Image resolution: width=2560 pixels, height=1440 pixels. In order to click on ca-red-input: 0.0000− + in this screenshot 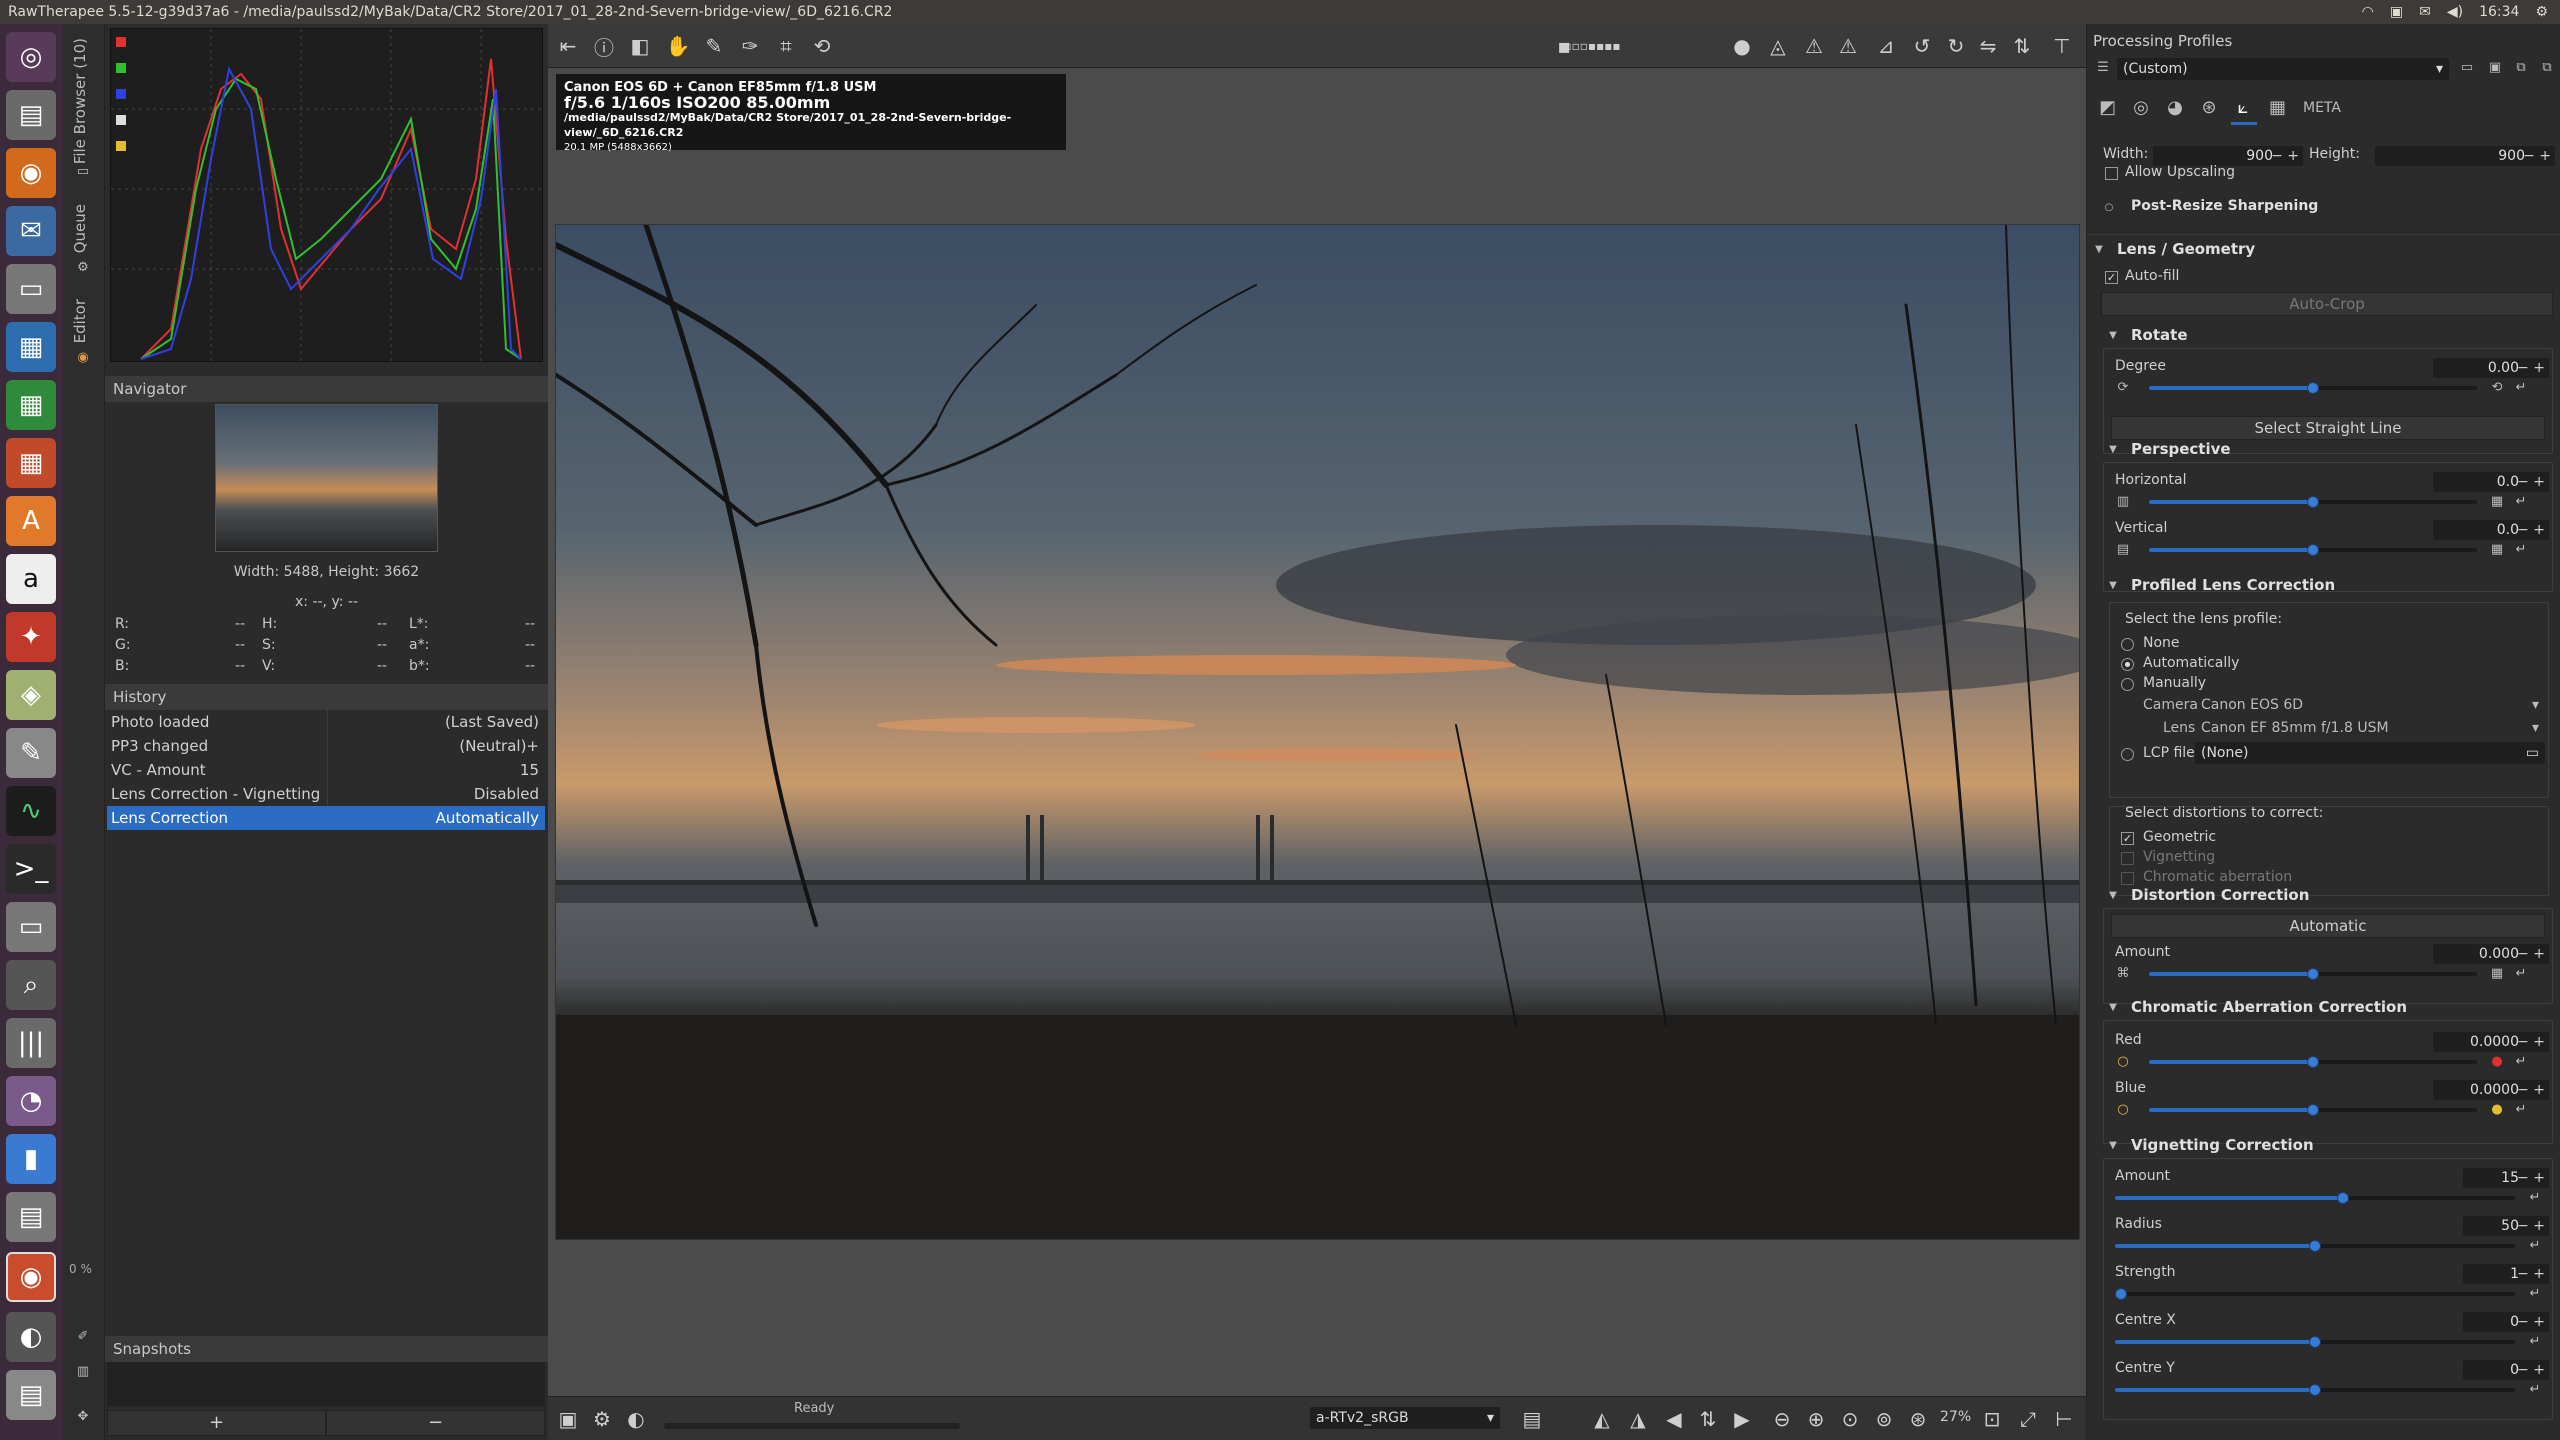, I will do `click(2491, 1042)`.